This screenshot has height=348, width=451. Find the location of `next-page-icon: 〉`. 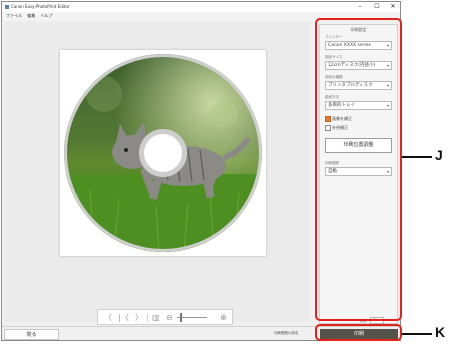

next-page-icon: 〉 is located at coordinates (139, 317).